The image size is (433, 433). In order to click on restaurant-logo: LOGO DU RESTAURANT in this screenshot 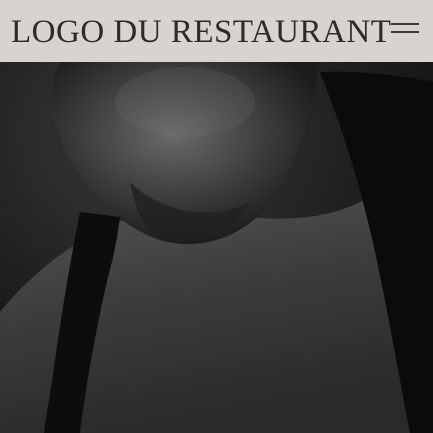, I will do `click(201, 32)`.